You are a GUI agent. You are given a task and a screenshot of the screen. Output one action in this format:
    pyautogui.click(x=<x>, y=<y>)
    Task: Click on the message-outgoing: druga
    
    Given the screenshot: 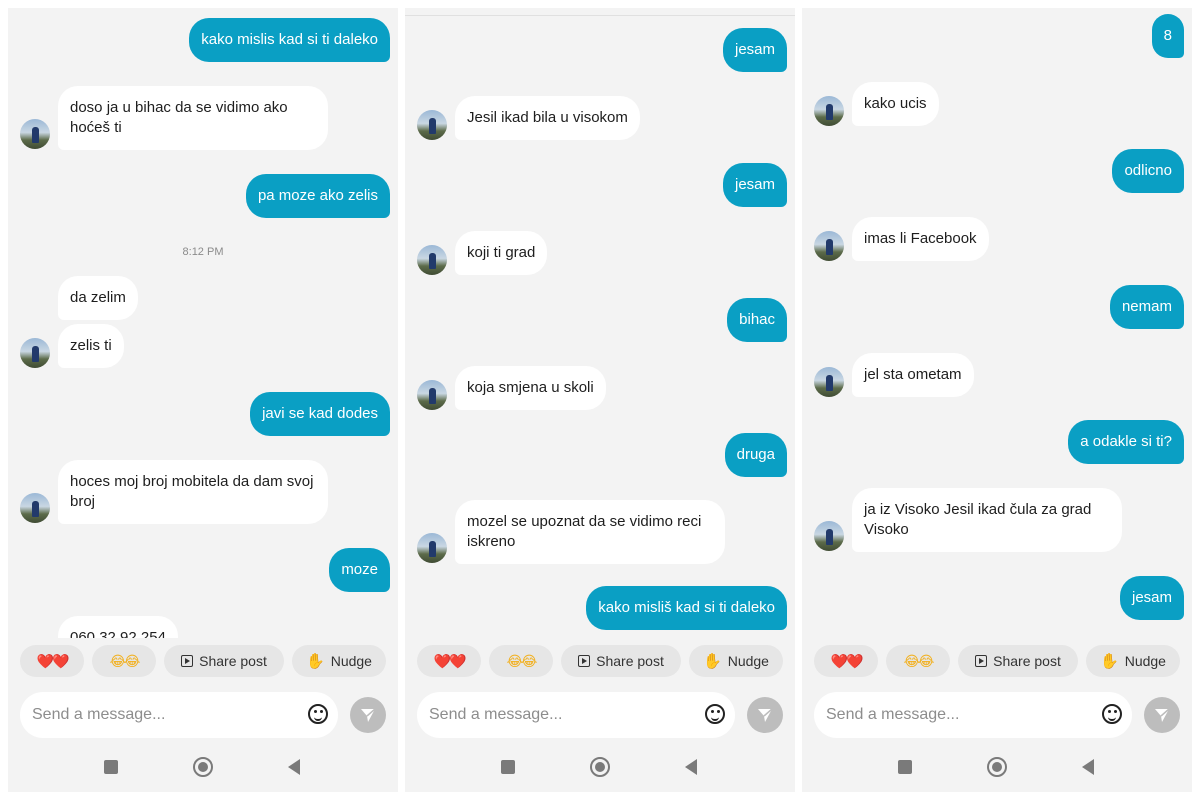 What is the action you would take?
    pyautogui.click(x=755, y=455)
    